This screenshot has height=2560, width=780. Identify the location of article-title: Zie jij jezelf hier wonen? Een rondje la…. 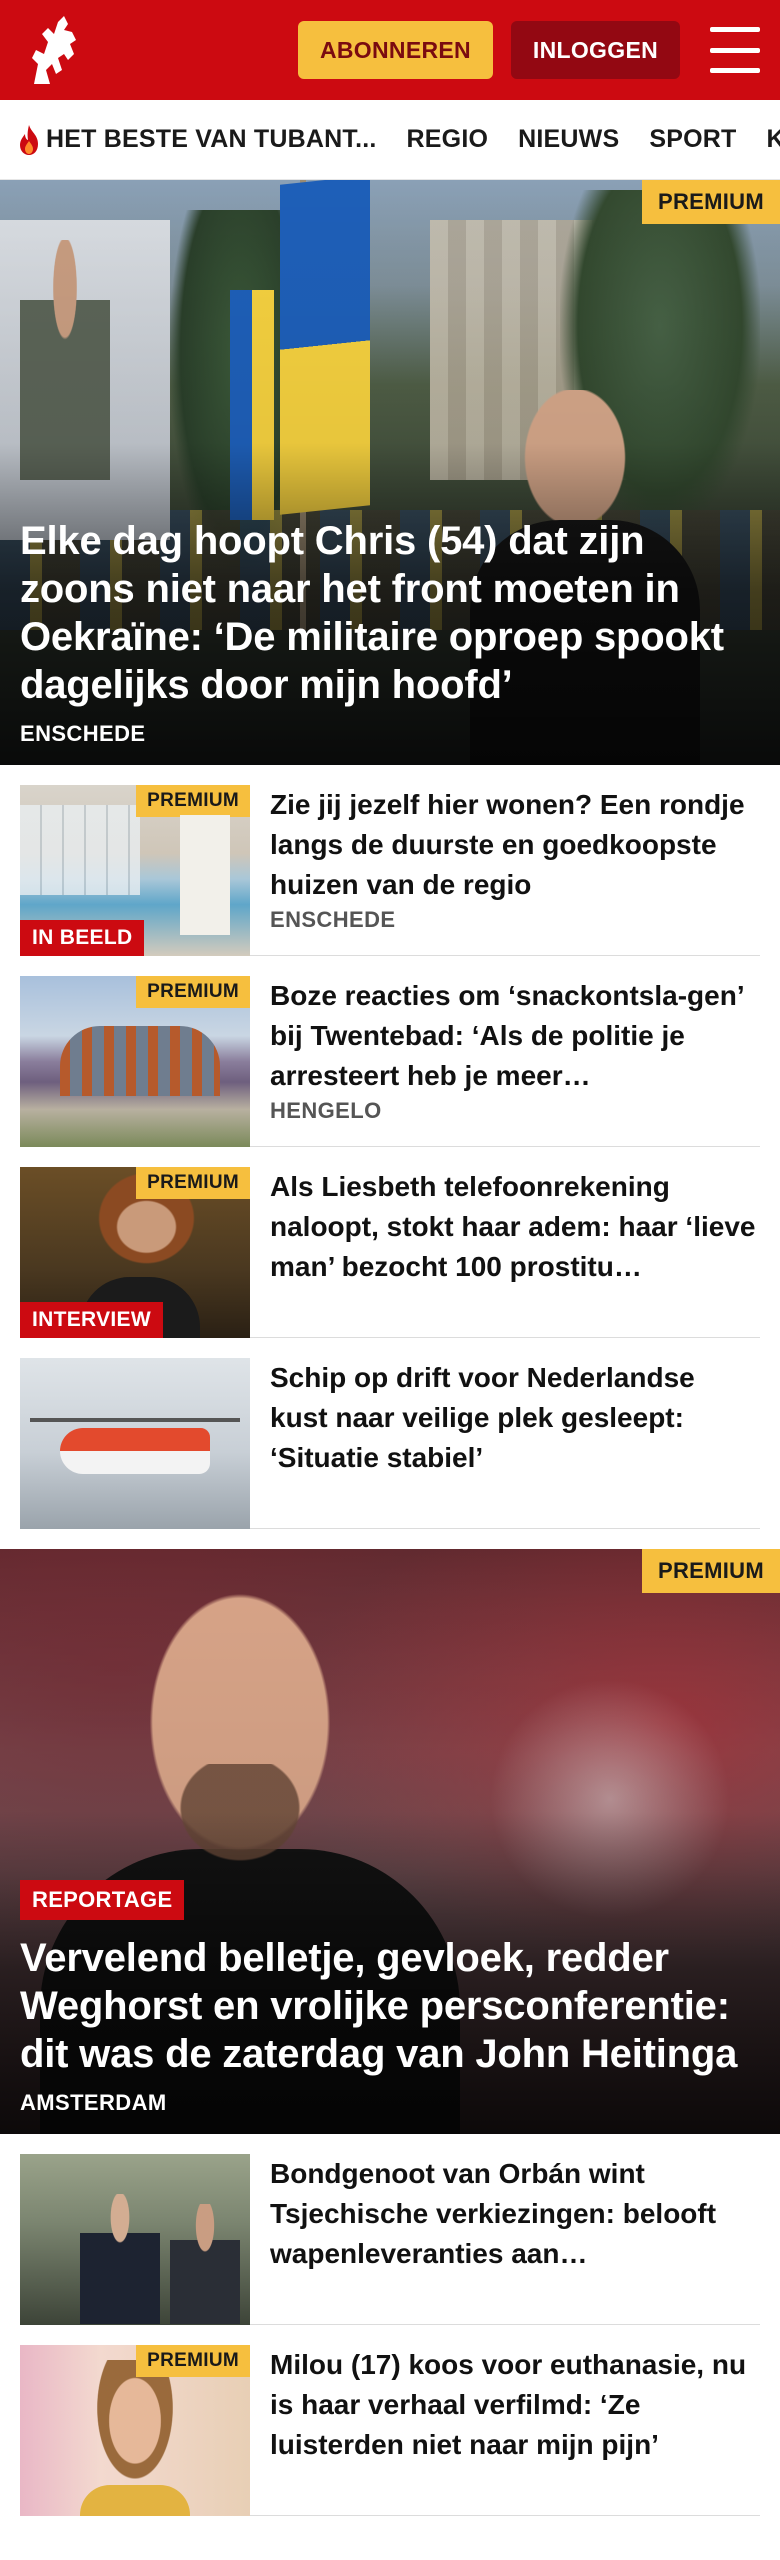
(515, 845).